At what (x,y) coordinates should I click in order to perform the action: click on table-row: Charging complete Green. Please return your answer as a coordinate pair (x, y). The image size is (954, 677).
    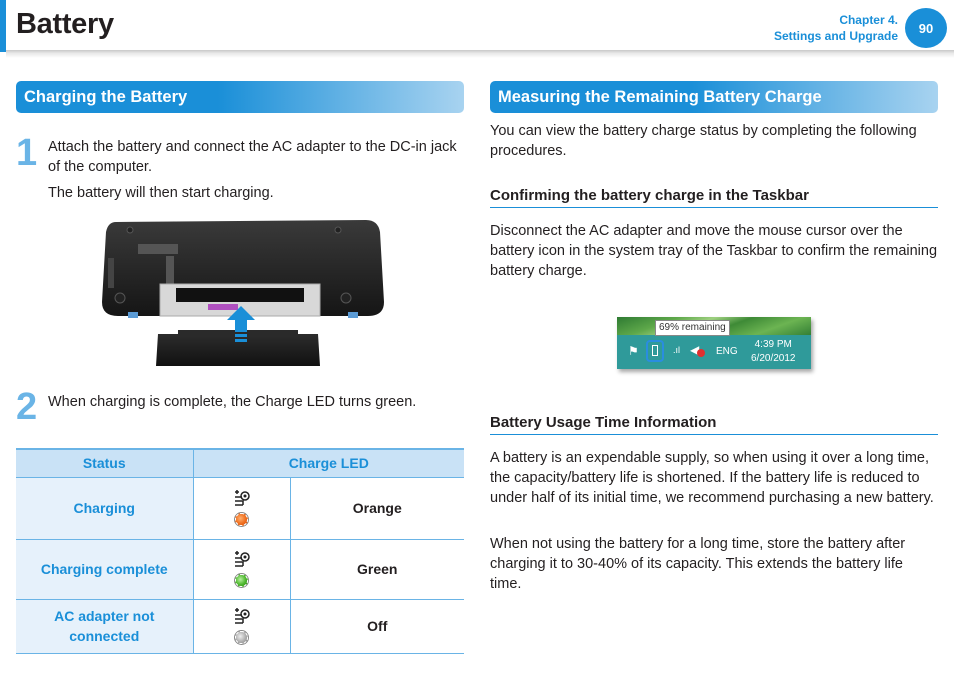
    Looking at the image, I should click on (240, 569).